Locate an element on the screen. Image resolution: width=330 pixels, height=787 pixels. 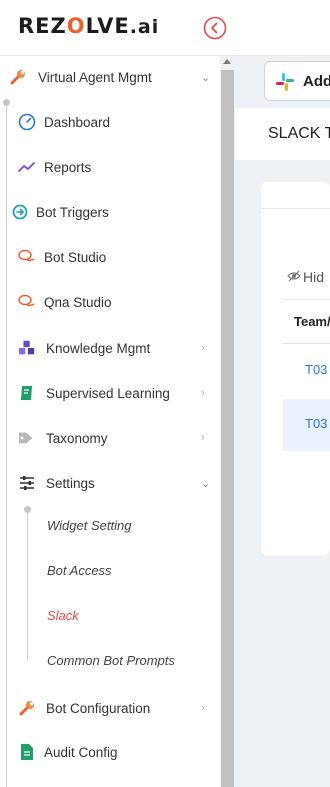
add-button-label: Add is located at coordinates (316, 81).